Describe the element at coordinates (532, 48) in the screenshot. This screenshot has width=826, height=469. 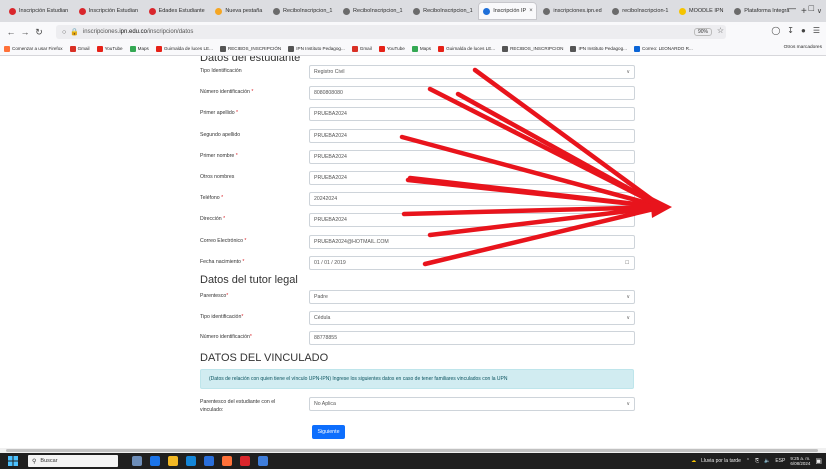
I see `bookmark-item: RECIBOS_INSCRIPCION` at that location.